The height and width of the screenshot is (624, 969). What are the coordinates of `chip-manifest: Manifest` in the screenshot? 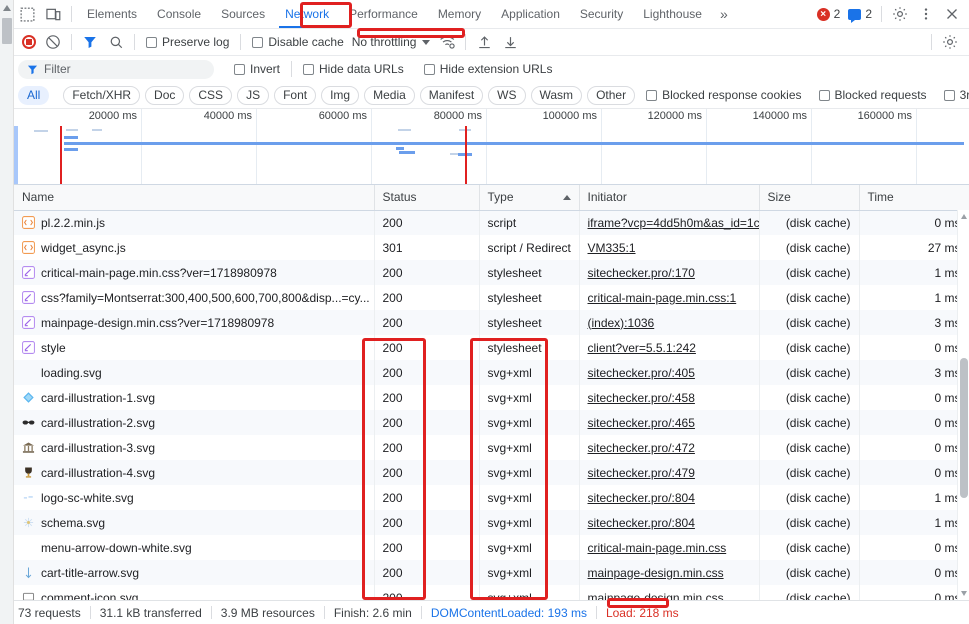 It's located at (451, 95).